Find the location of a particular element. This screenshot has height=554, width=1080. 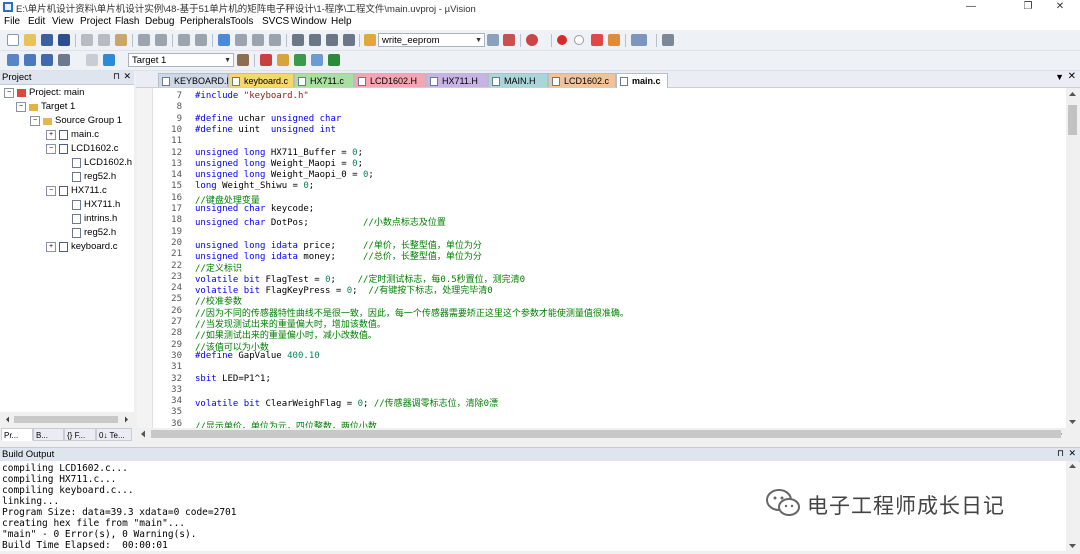

clear-bookmarks-icon is located at coordinates (275, 40).